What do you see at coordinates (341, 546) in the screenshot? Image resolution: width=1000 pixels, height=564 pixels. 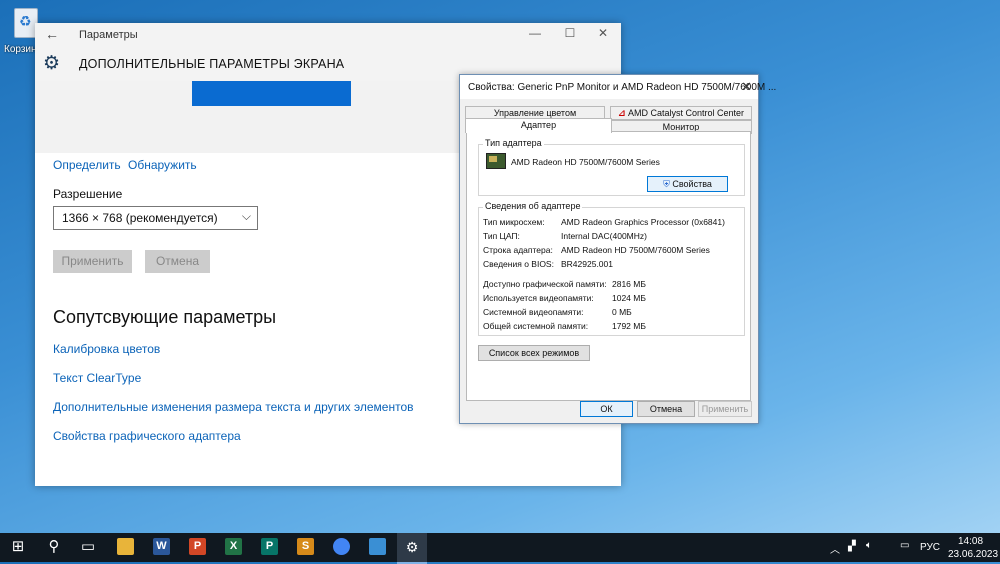 I see `chrome-icon` at bounding box center [341, 546].